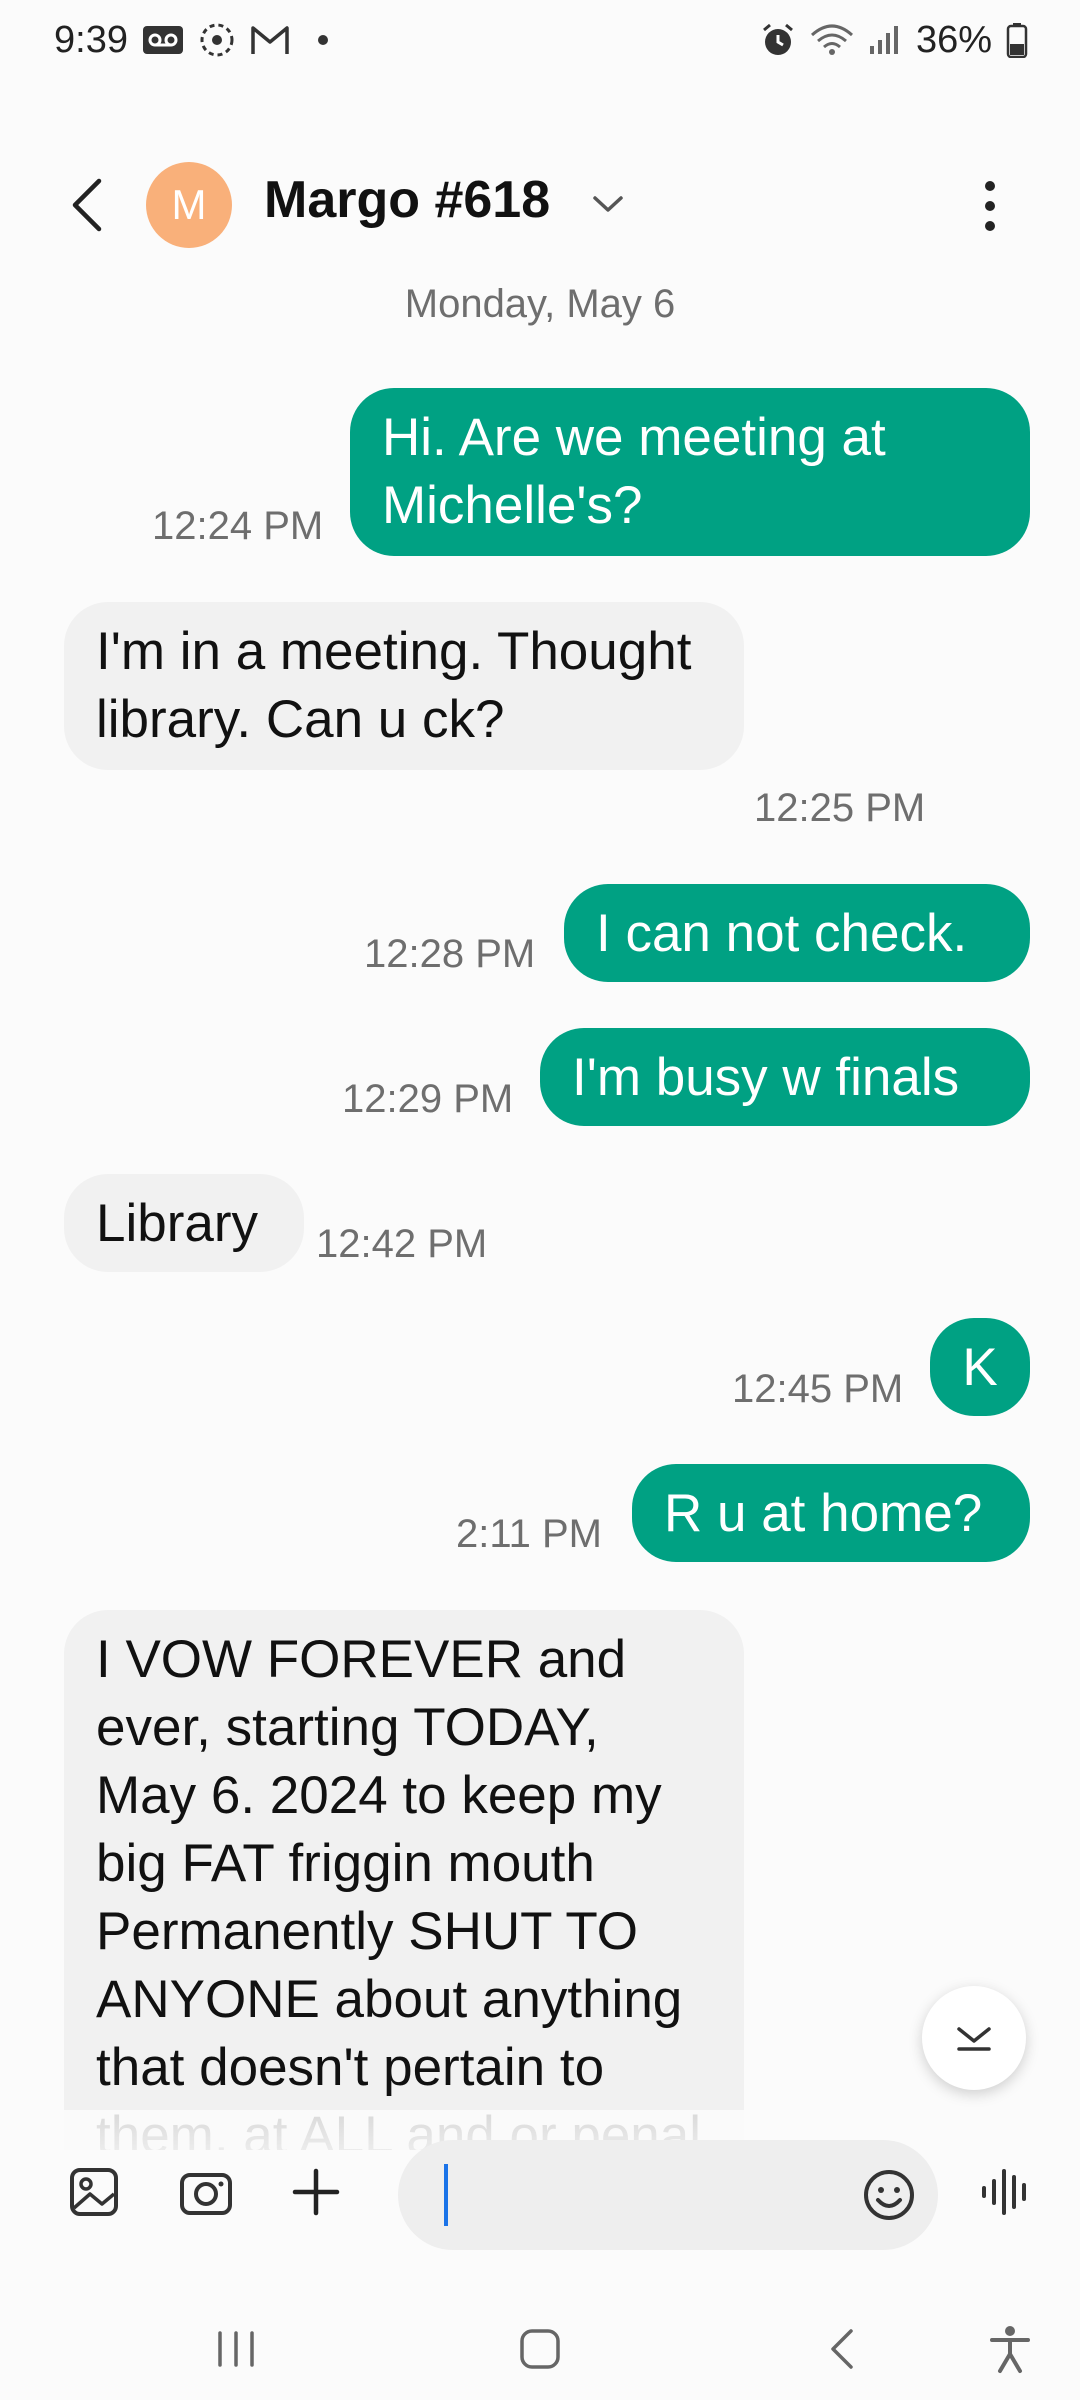 The image size is (1080, 2400). I want to click on scroll-to-bottom-button, so click(974, 2038).